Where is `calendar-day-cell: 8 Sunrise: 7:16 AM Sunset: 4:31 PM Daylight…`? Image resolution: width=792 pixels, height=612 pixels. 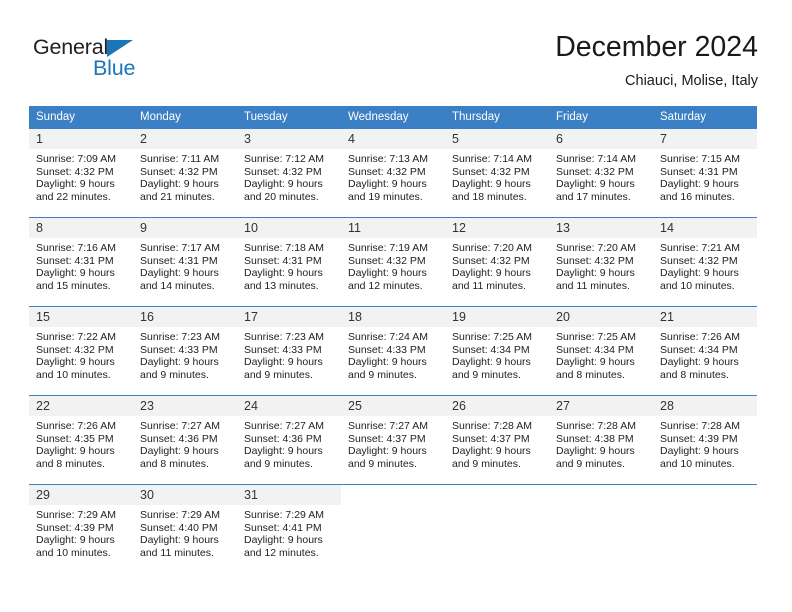
calendar-day-cell: 8 Sunrise: 7:16 AM Sunset: 4:31 PM Daylight… is located at coordinates (81, 256).